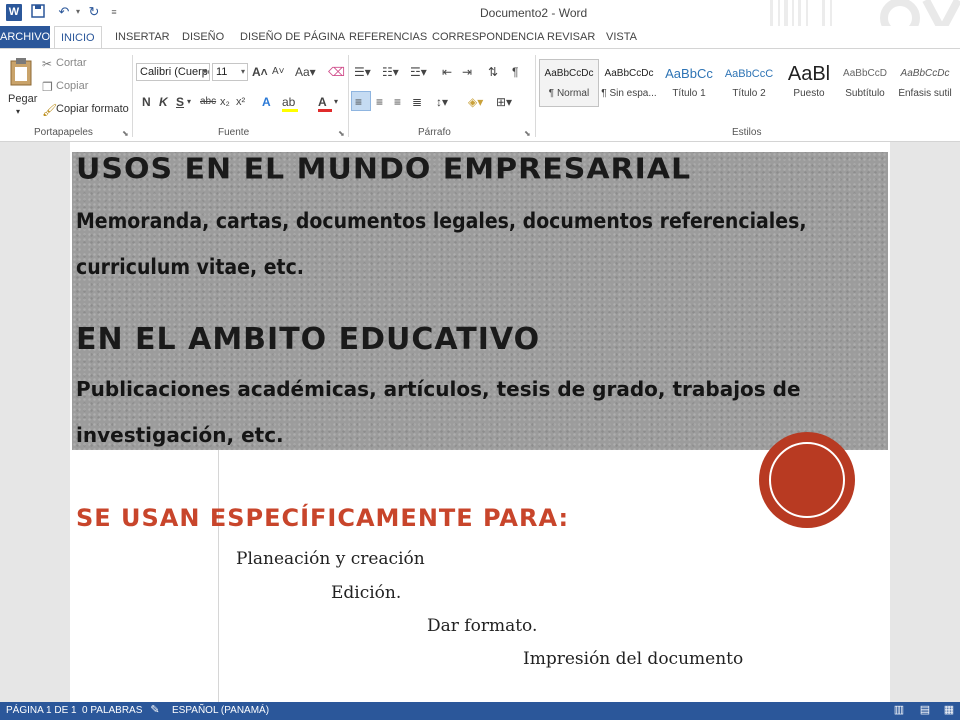  Describe the element at coordinates (809, 93) in the screenshot. I see `style-name: Puesto` at that location.